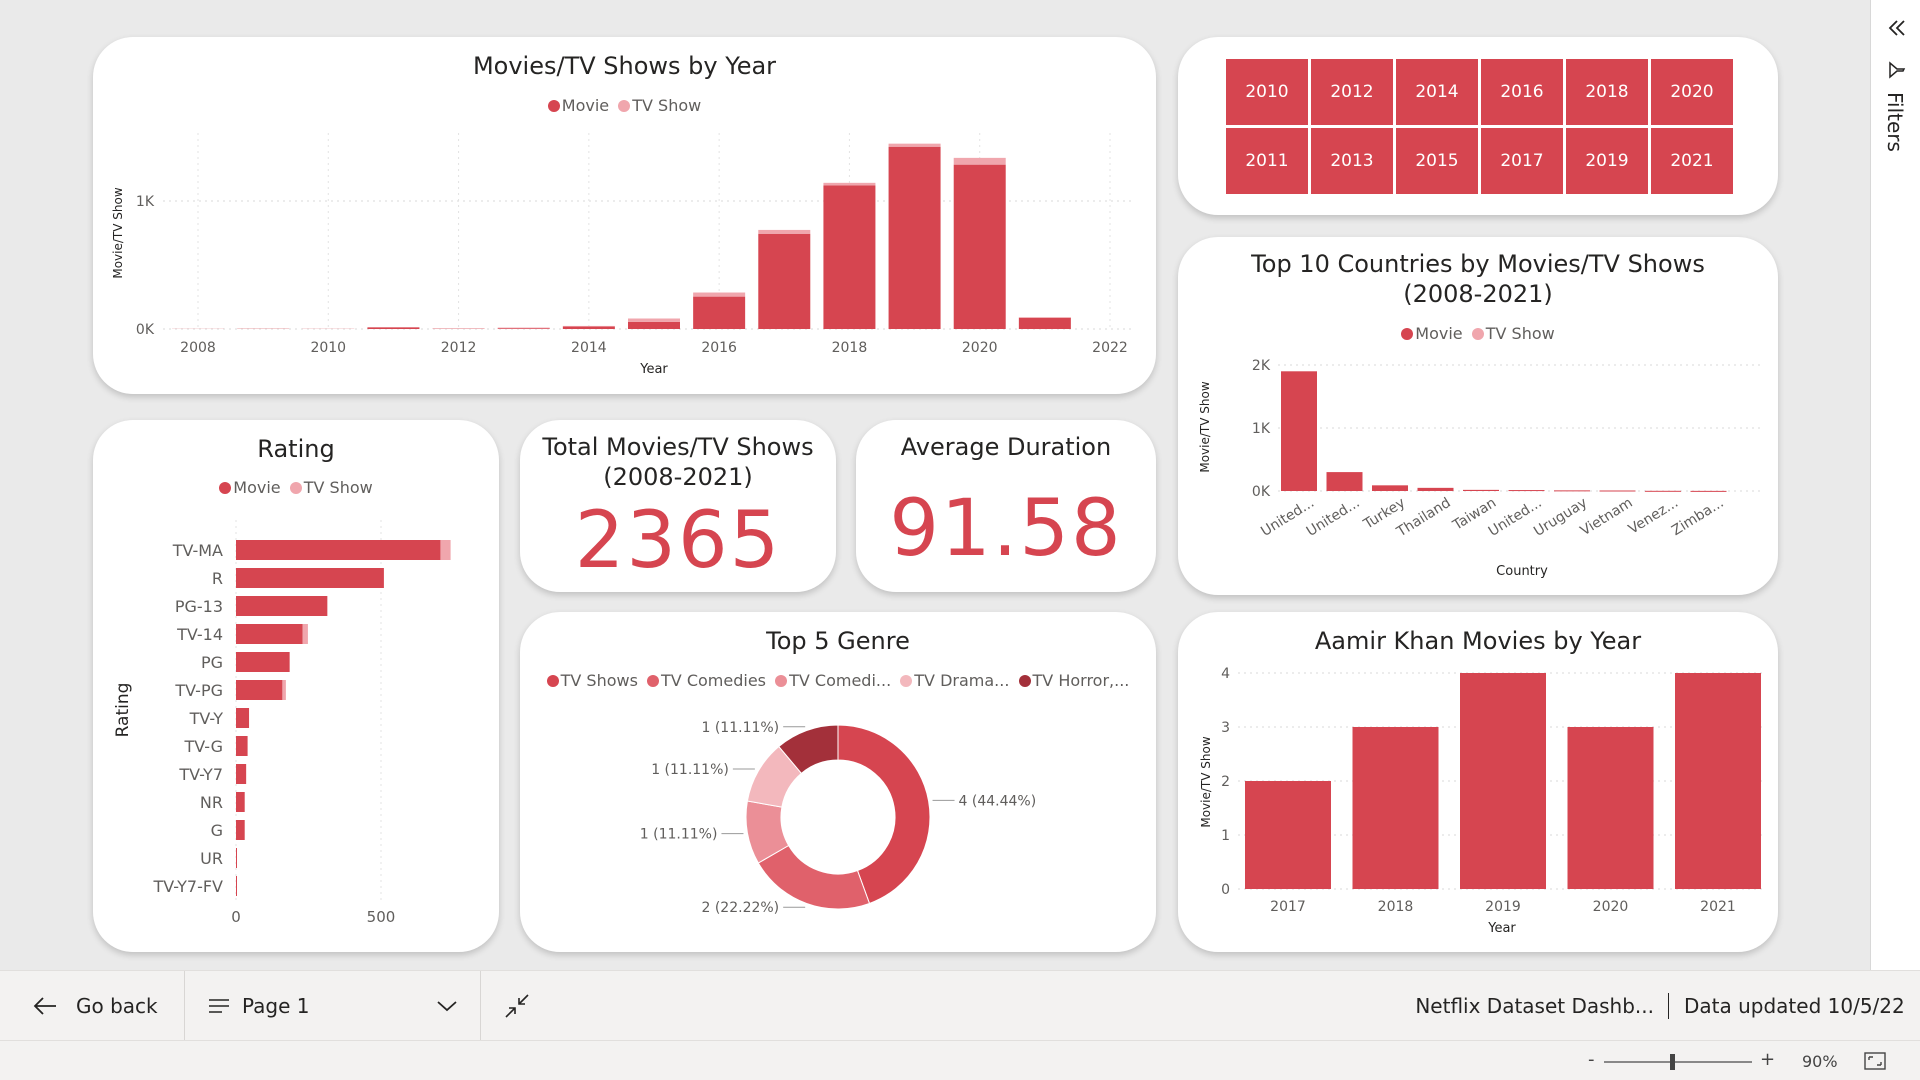 Image resolution: width=1920 pixels, height=1080 pixels. What do you see at coordinates (276, 1006) in the screenshot?
I see `page-label: Page 1` at bounding box center [276, 1006].